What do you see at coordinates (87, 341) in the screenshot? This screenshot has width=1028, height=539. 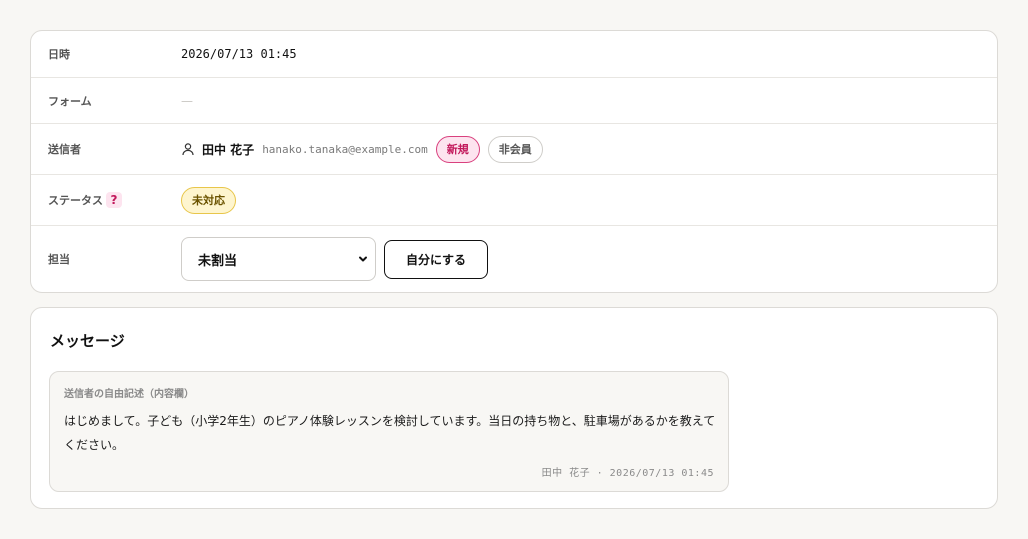 I see `message-title: メッセージ` at bounding box center [87, 341].